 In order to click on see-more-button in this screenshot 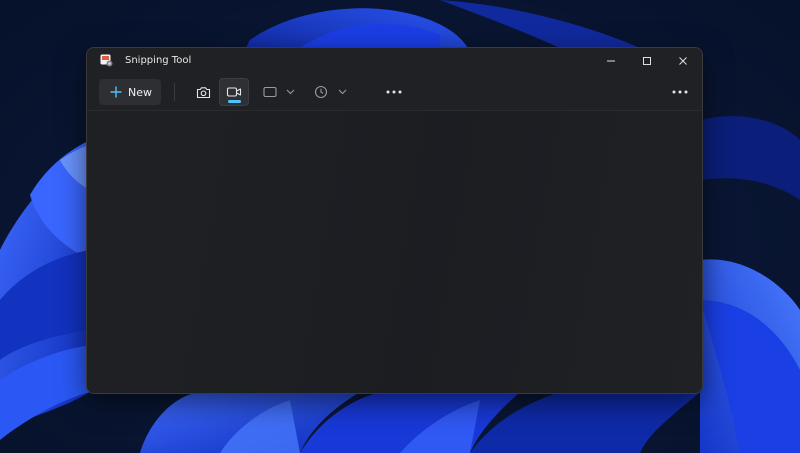, I will do `click(680, 92)`.